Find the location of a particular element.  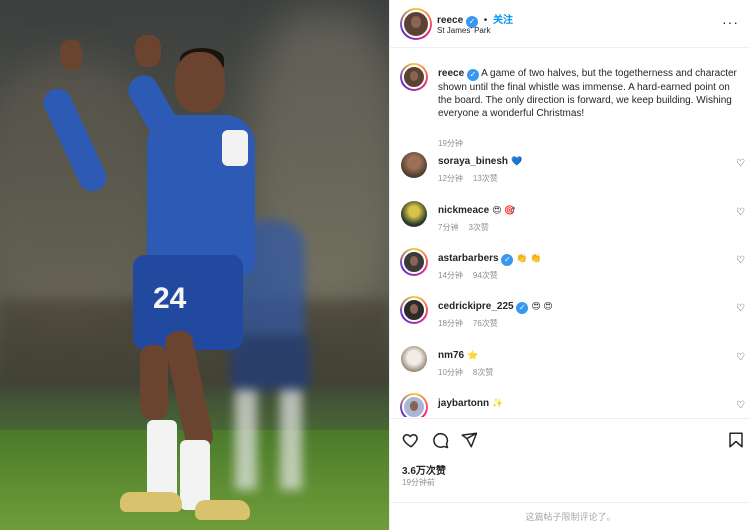

comment-text: 👏 👏 is located at coordinates (529, 258).